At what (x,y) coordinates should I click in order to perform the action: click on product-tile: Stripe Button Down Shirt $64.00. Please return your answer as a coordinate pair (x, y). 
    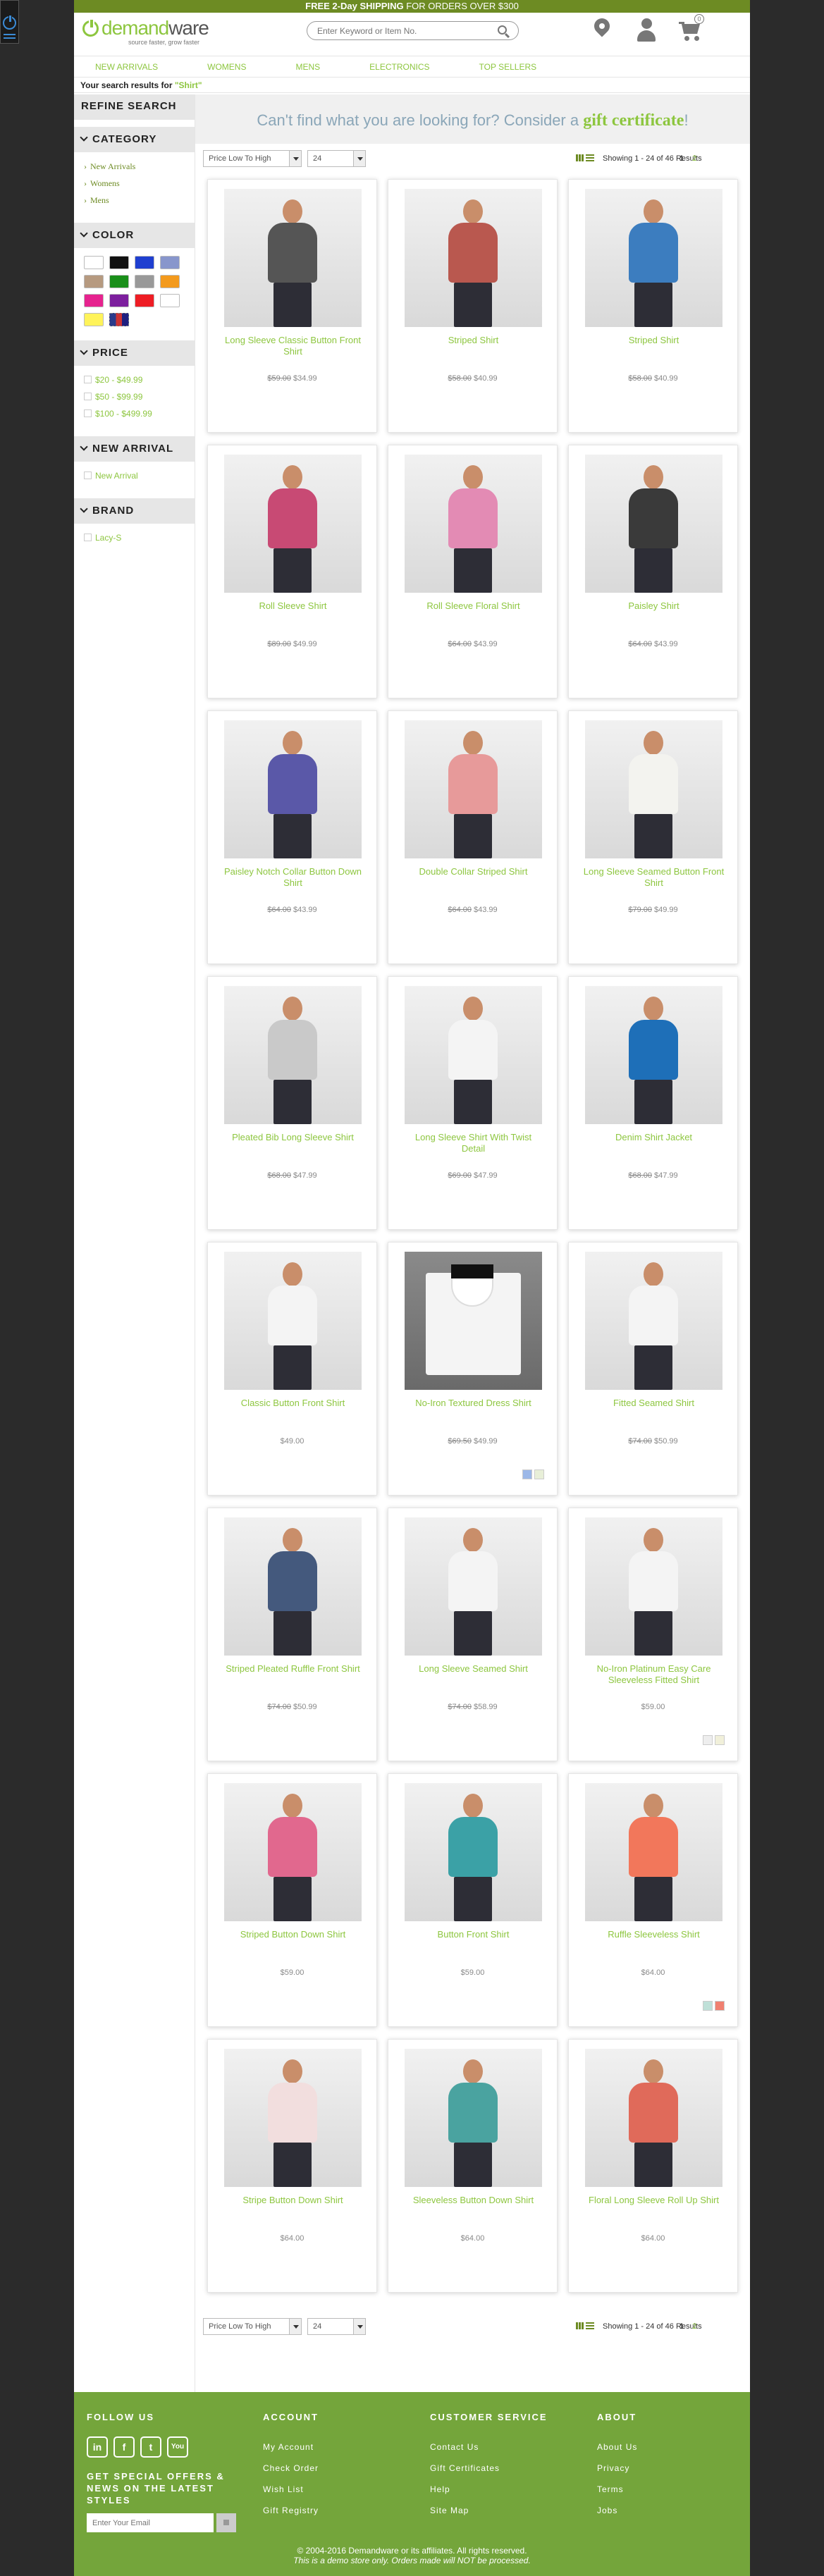
    Looking at the image, I should click on (292, 2166).